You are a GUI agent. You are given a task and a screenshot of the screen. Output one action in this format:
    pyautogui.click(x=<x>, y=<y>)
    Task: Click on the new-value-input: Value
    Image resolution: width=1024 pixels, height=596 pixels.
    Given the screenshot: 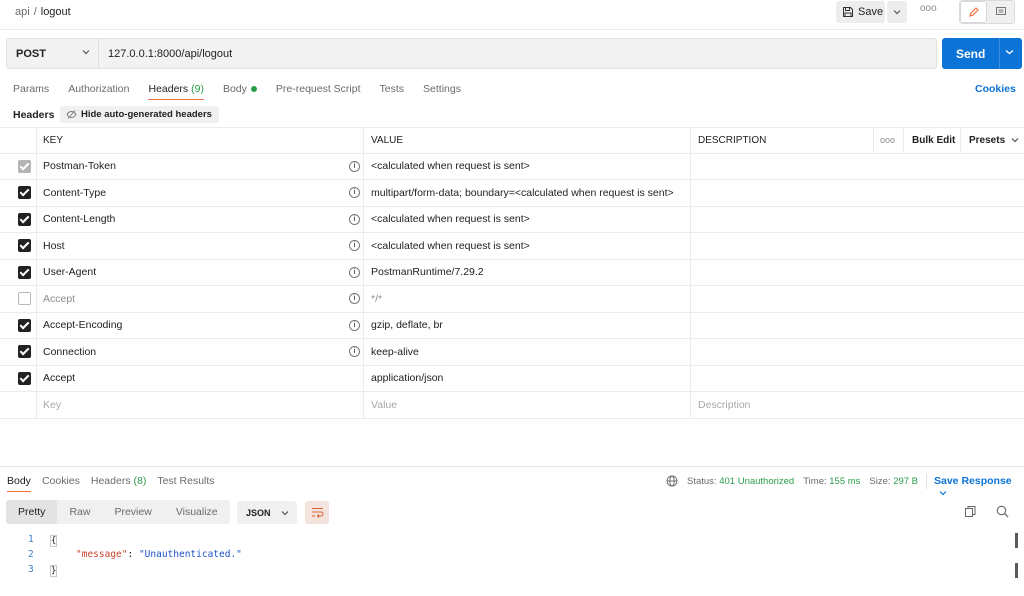 What is the action you would take?
    pyautogui.click(x=384, y=405)
    